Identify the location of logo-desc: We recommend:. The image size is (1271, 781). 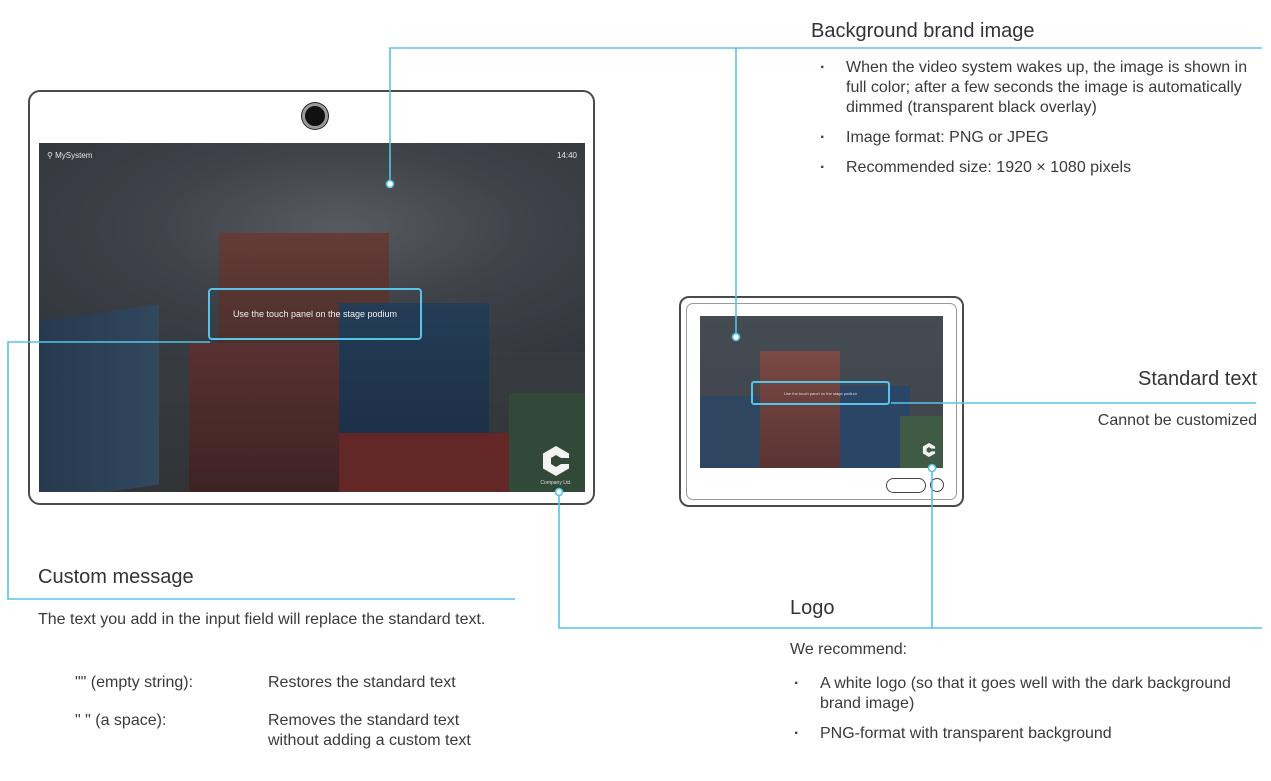
(849, 649).